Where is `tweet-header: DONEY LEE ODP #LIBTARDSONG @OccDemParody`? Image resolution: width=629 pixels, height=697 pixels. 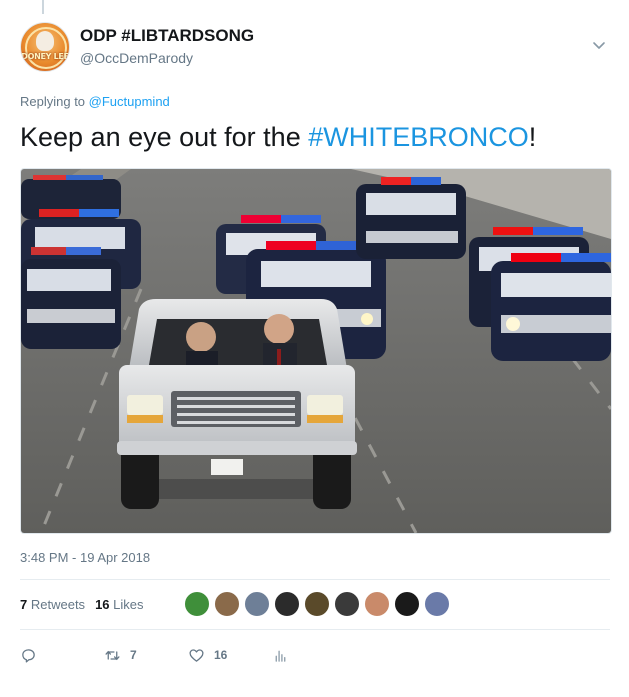 tweet-header: DONEY LEE ODP #LIBTARDSONG @OccDemParody is located at coordinates (315, 47).